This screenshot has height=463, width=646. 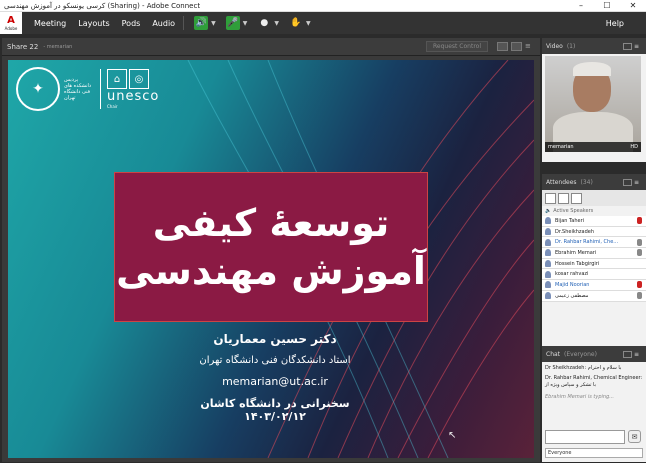 What do you see at coordinates (93, 23) in the screenshot?
I see `menu-layouts: Layouts` at bounding box center [93, 23].